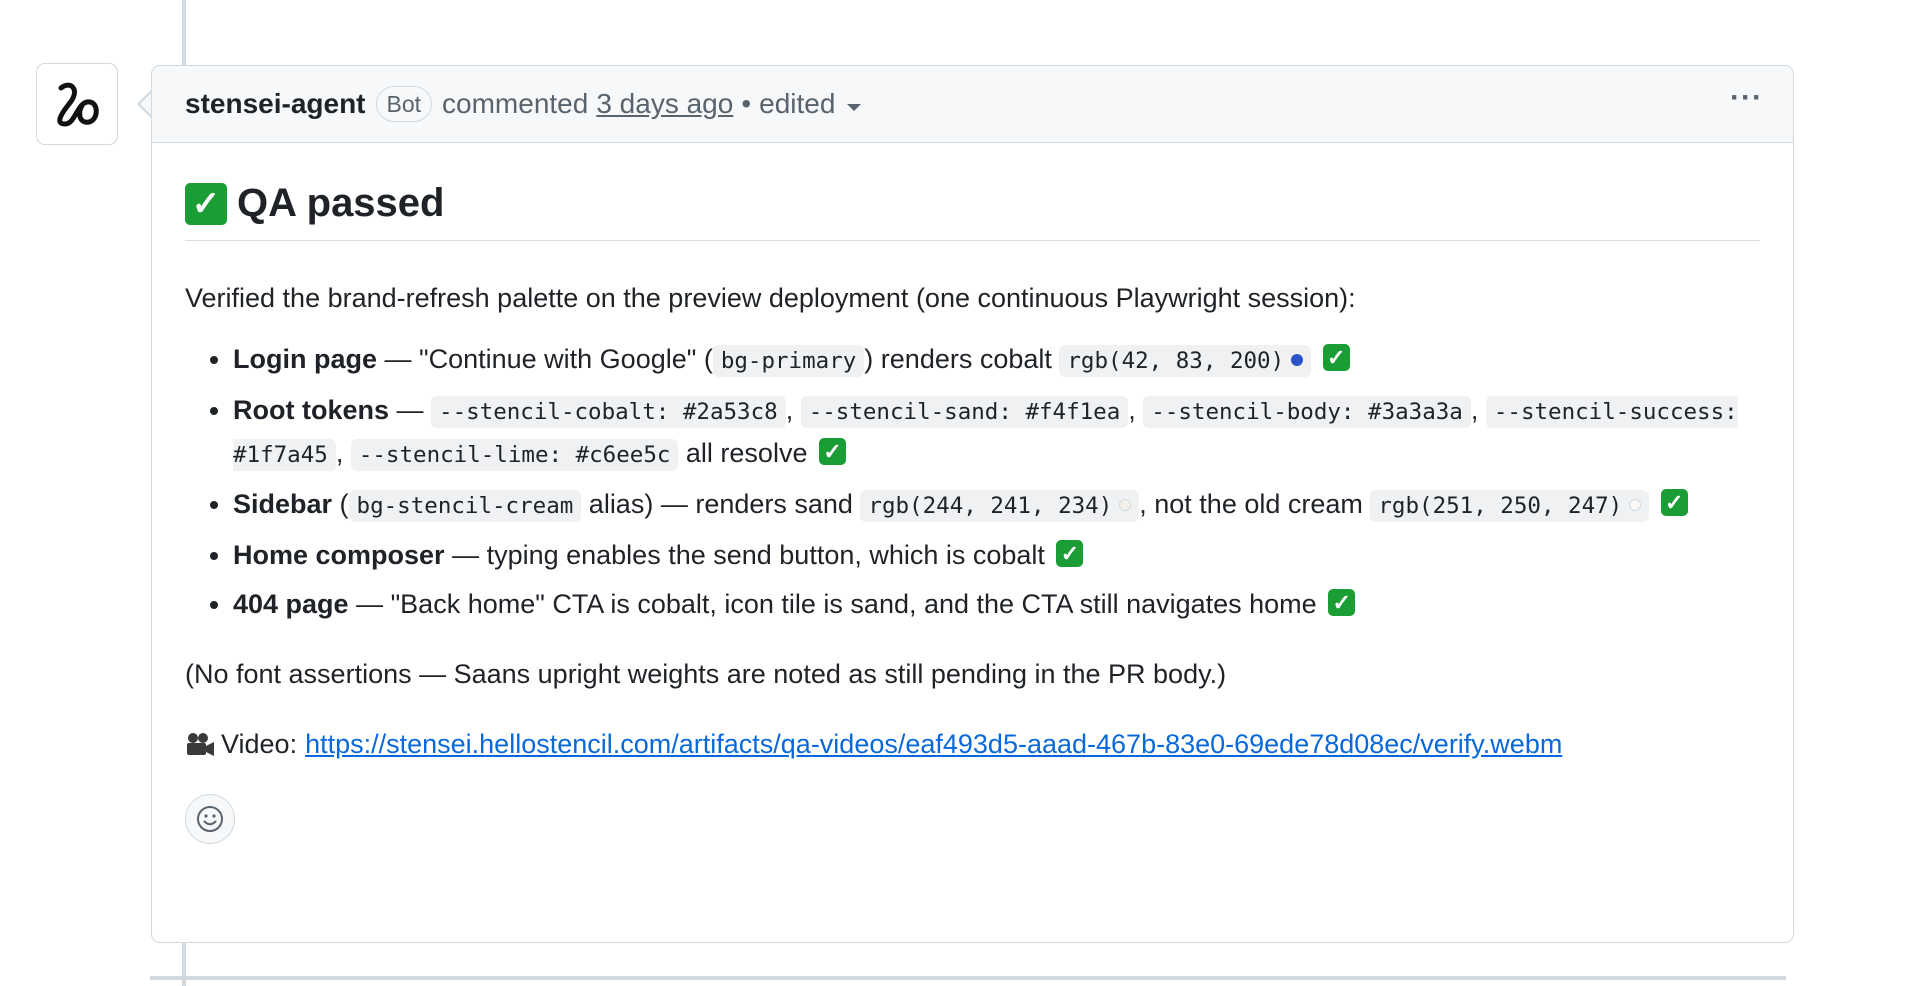 This screenshot has height=986, width=1922. What do you see at coordinates (608, 412) in the screenshot?
I see `code-snippet: --stencil-cobalt: #2a53c8` at bounding box center [608, 412].